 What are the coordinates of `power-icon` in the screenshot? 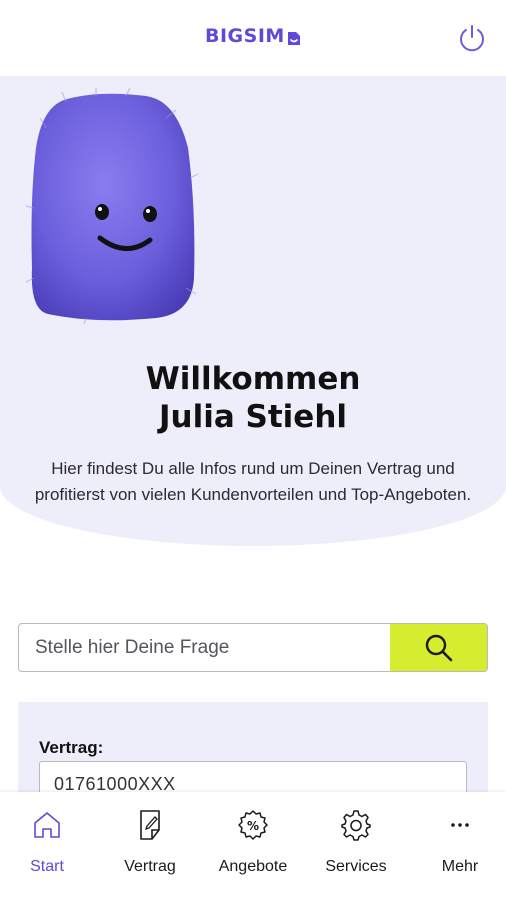 It's located at (472, 38).